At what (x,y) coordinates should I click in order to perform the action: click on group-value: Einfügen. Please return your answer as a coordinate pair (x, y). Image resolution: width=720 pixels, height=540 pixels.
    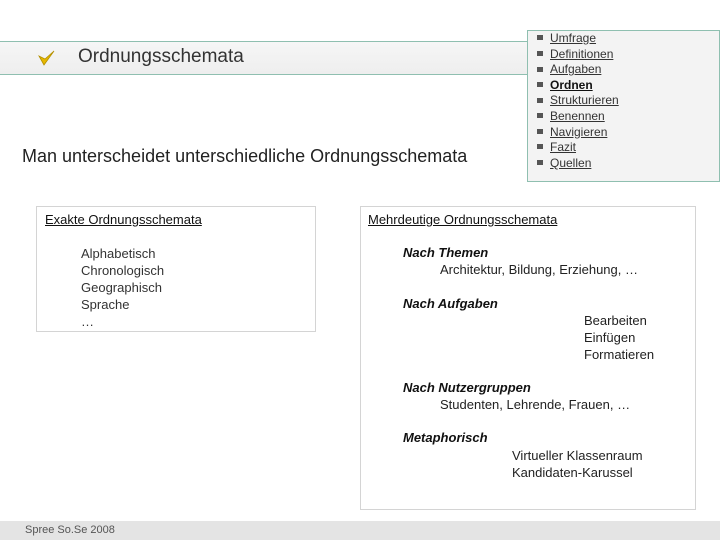
    Looking at the image, I should click on (610, 337).